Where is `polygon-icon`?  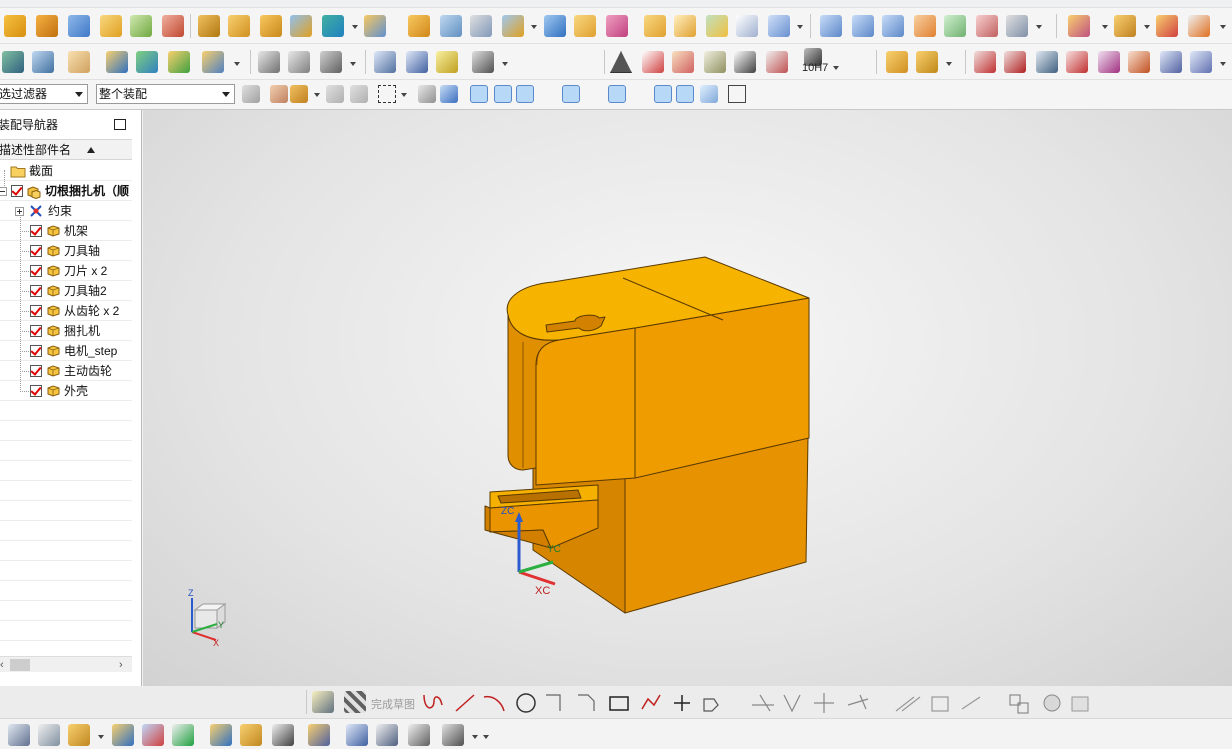 polygon-icon is located at coordinates (711, 705).